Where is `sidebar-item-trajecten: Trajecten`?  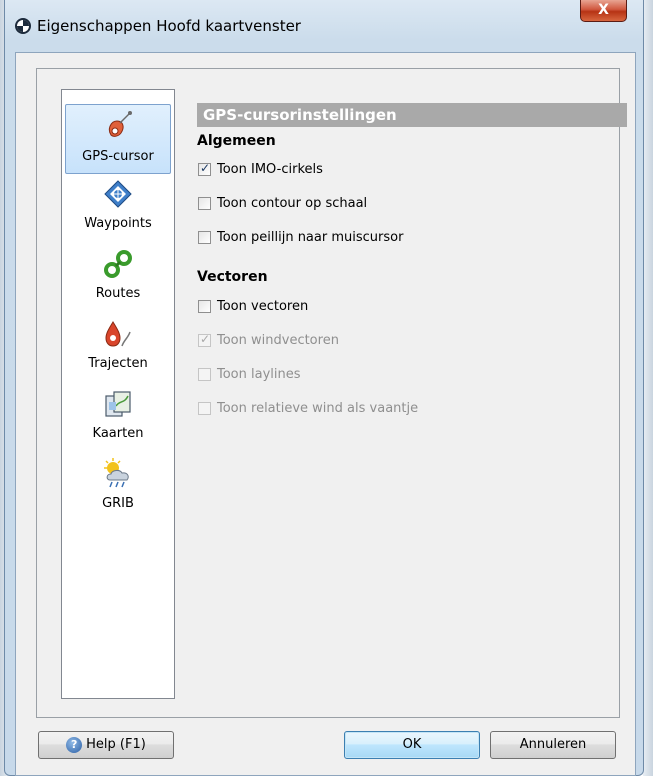 sidebar-item-trajecten: Trajecten is located at coordinates (118, 349).